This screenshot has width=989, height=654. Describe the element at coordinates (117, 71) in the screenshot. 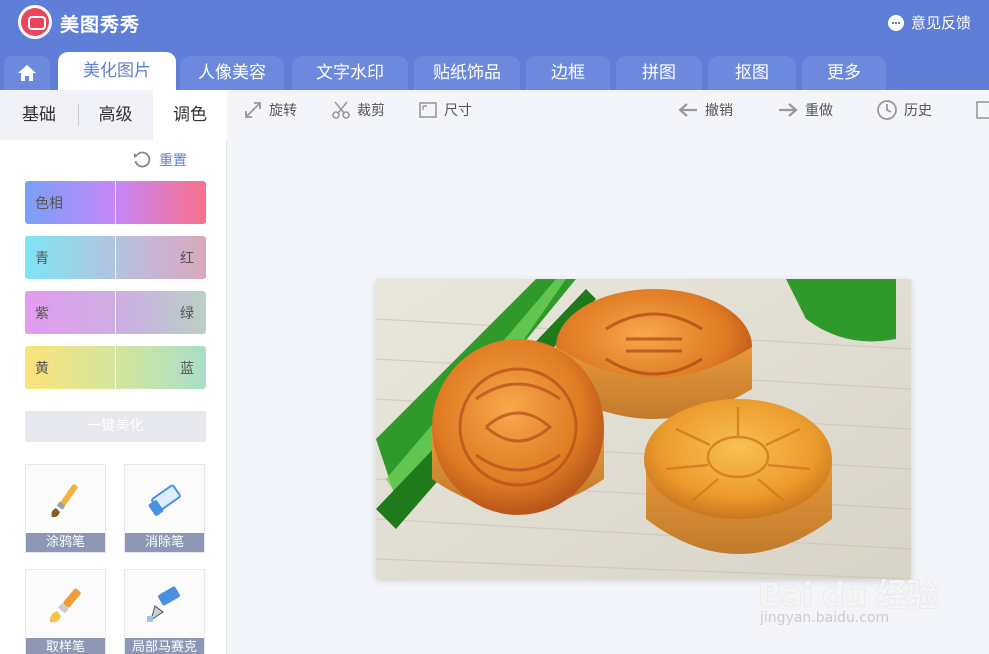

I see `tab-beautify: 美化图片` at that location.